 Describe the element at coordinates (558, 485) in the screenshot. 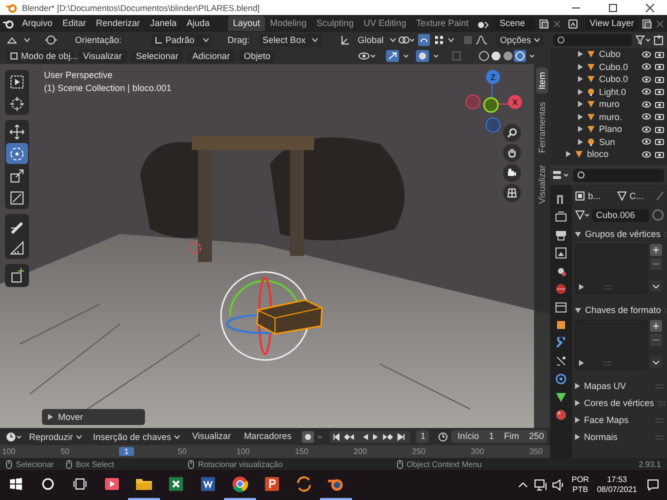

I see `speaker-icon` at that location.